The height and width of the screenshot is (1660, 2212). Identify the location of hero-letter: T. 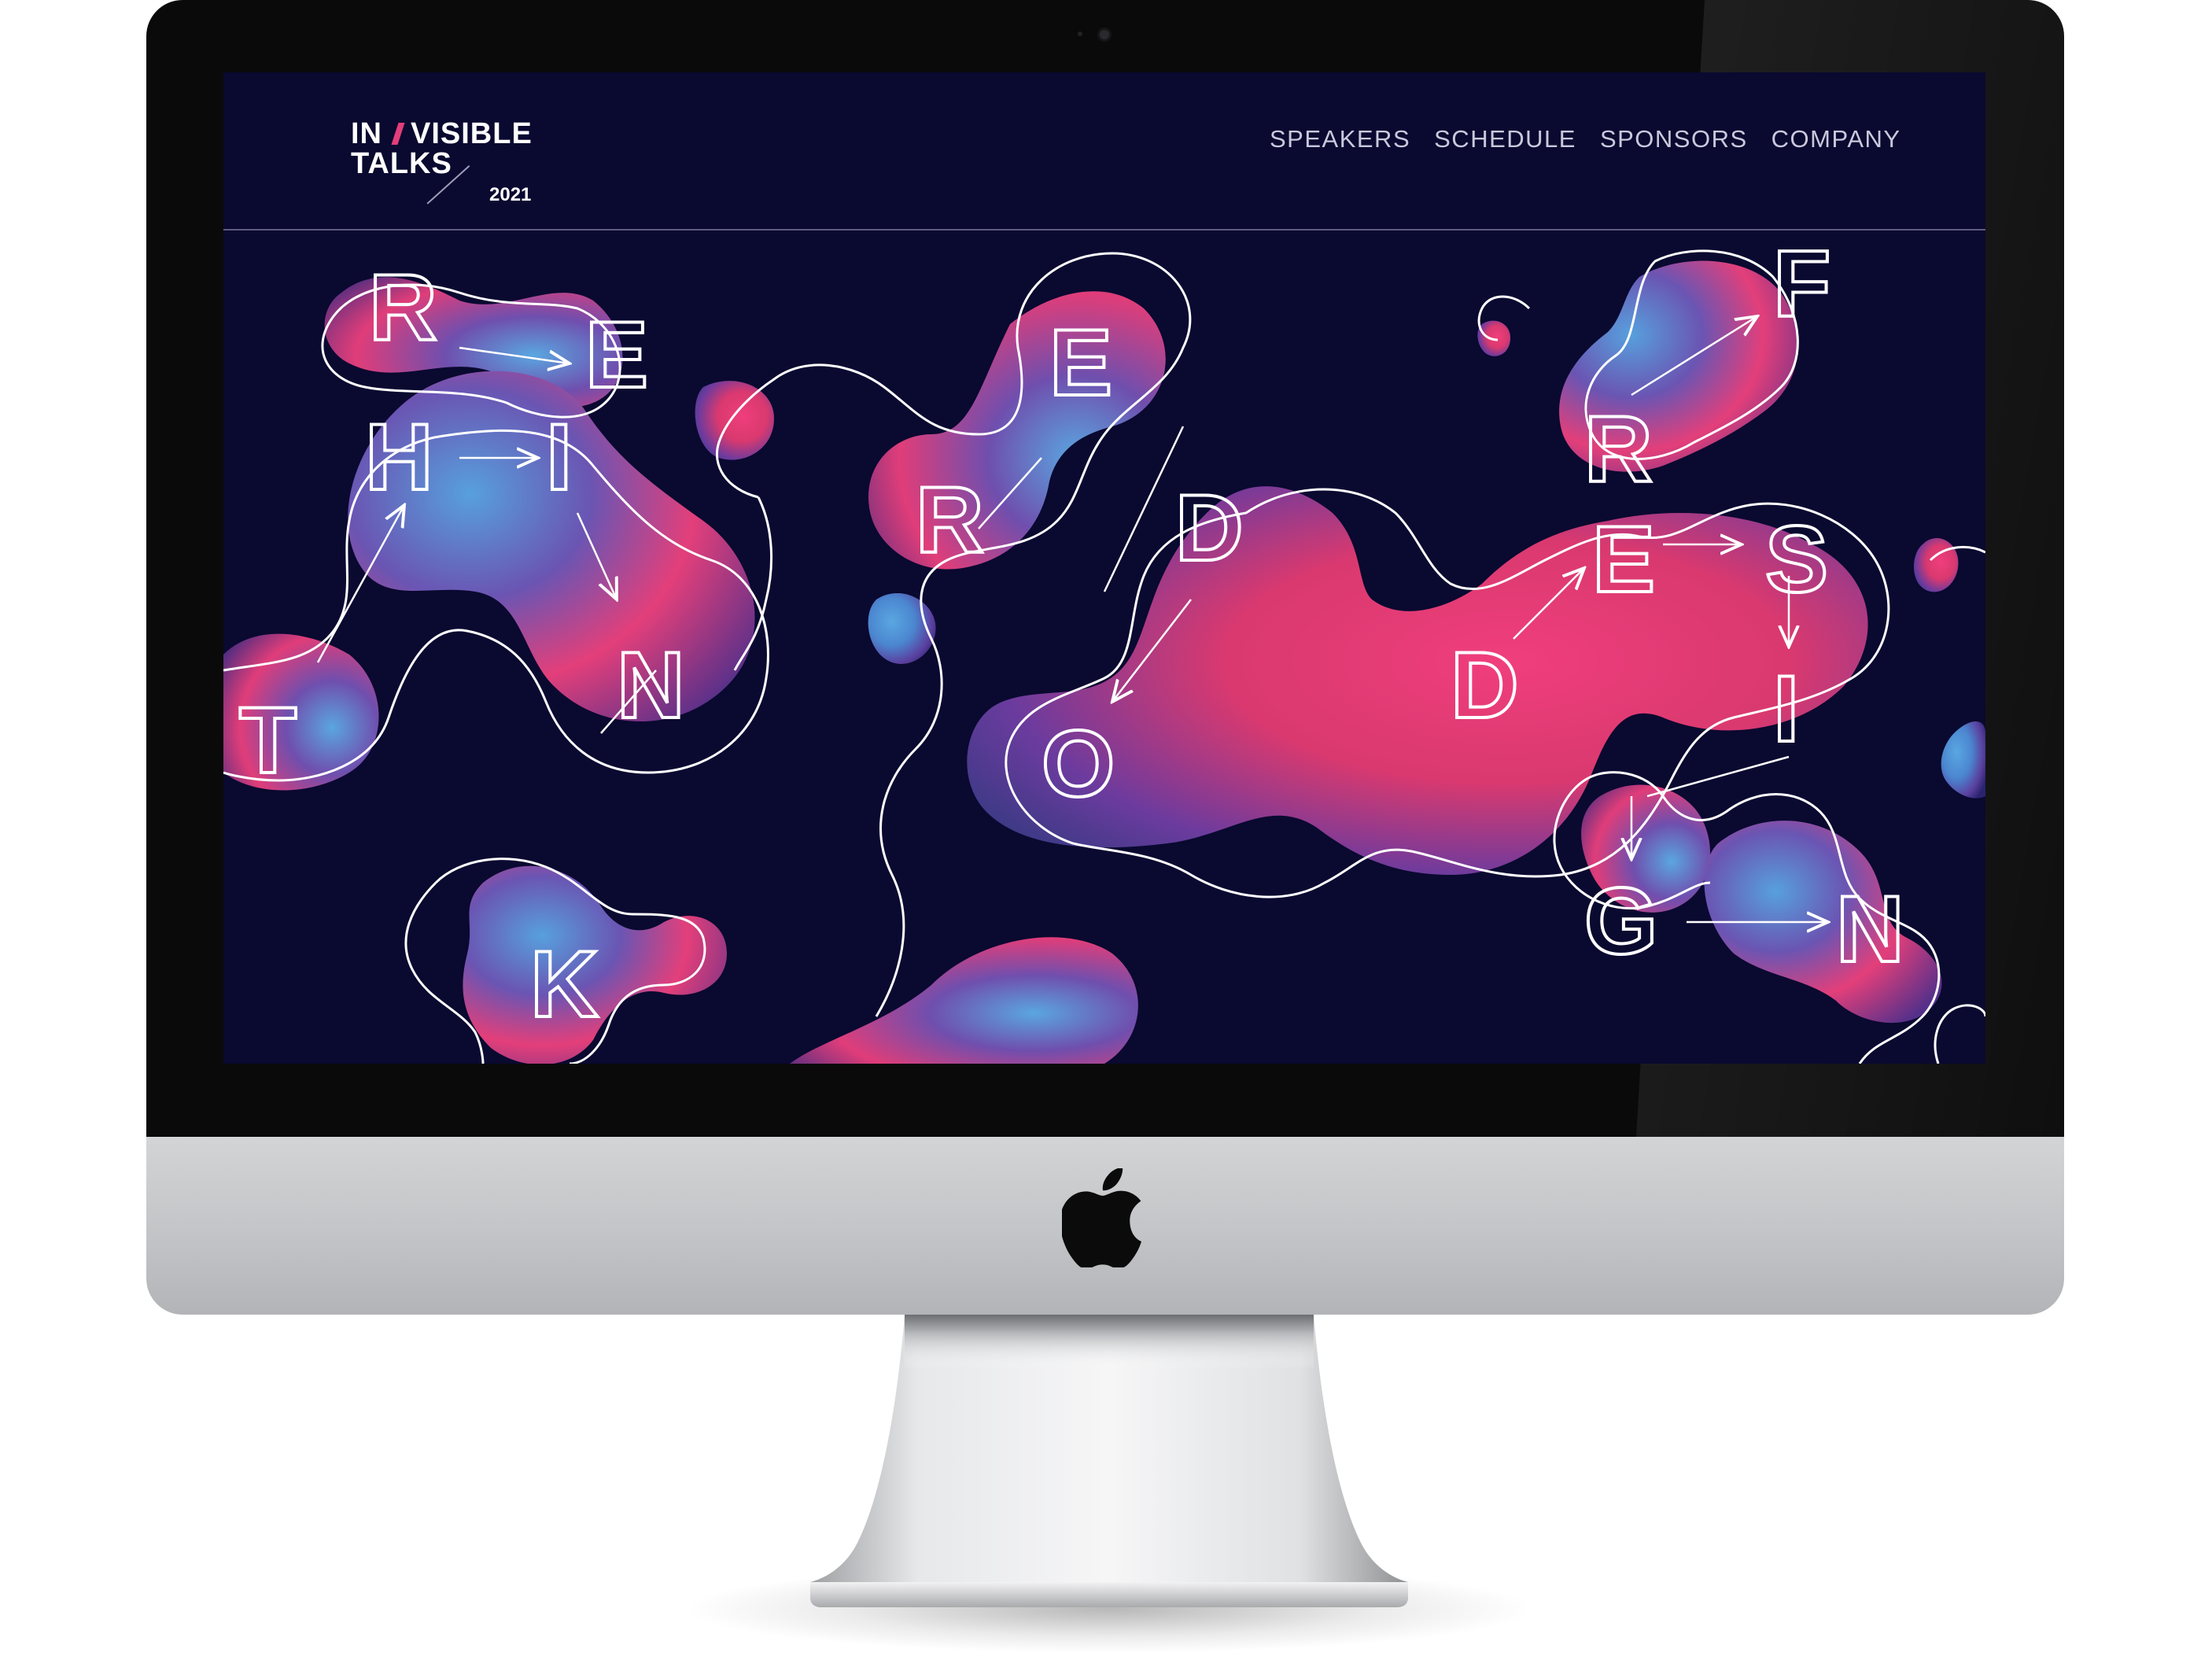
(268, 740).